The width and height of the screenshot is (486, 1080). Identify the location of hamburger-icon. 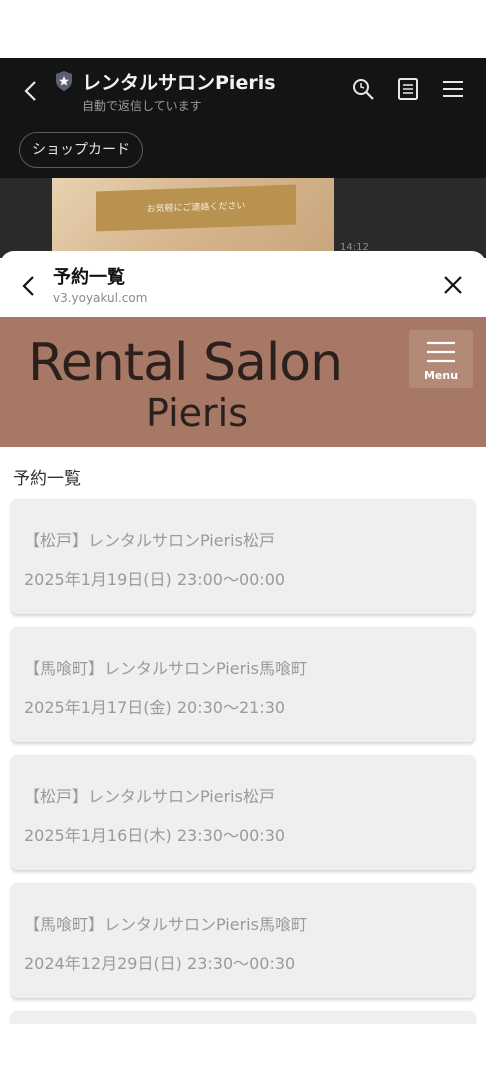
(441, 352).